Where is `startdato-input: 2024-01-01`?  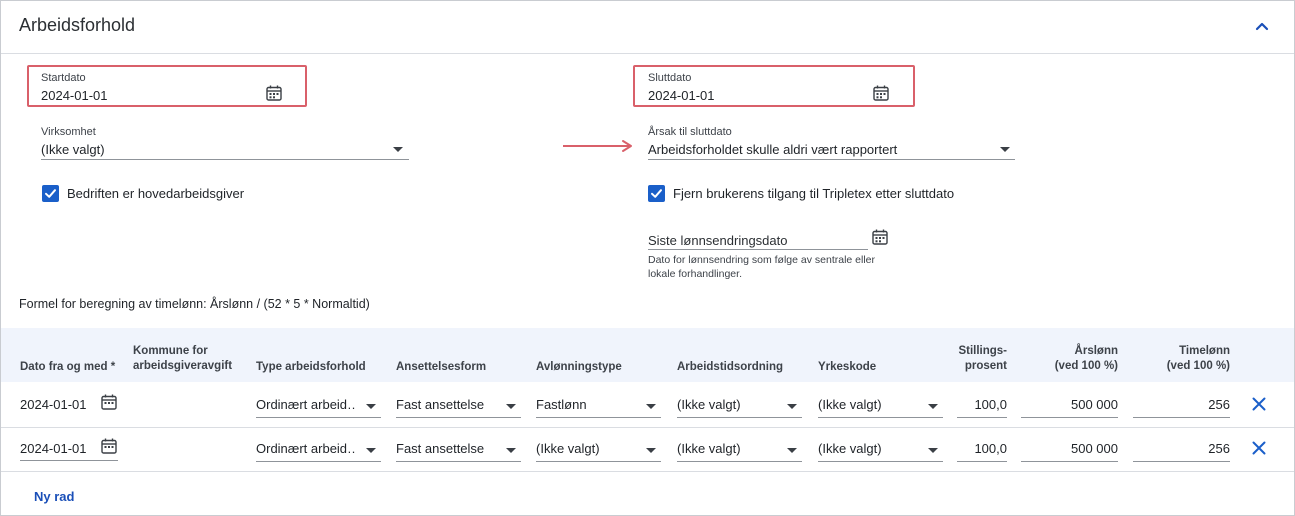
startdato-input: 2024-01-01 is located at coordinates (74, 95).